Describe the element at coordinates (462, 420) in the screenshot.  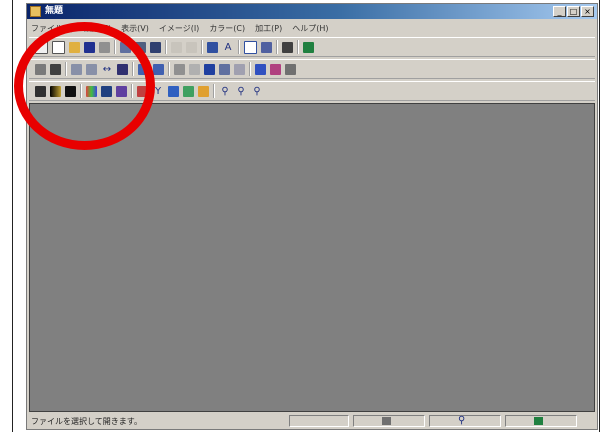
I see `magnifier-icon: ⚲` at that location.